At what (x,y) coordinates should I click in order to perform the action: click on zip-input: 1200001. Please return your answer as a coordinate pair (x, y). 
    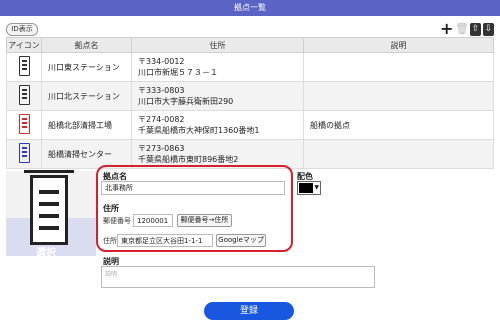
    Looking at the image, I should click on (153, 220).